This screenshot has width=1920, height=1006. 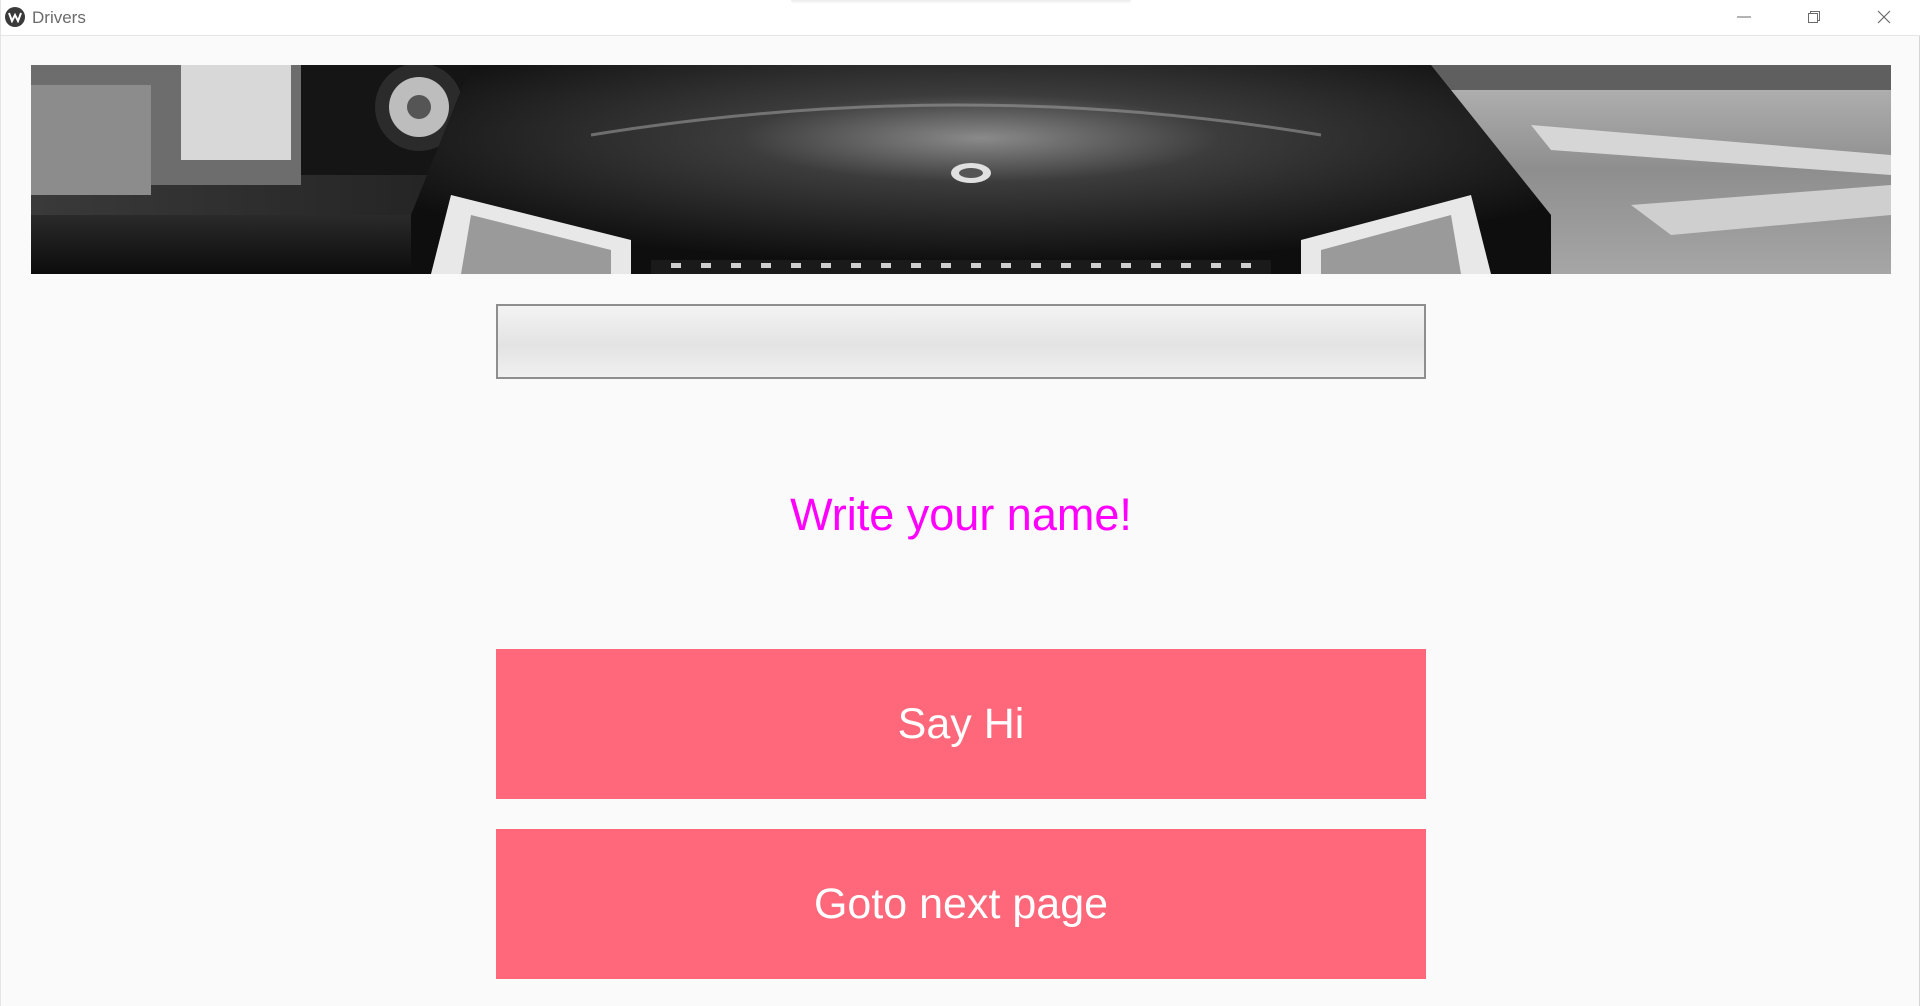 I want to click on title-bar: Drivers, so click(x=960, y=18).